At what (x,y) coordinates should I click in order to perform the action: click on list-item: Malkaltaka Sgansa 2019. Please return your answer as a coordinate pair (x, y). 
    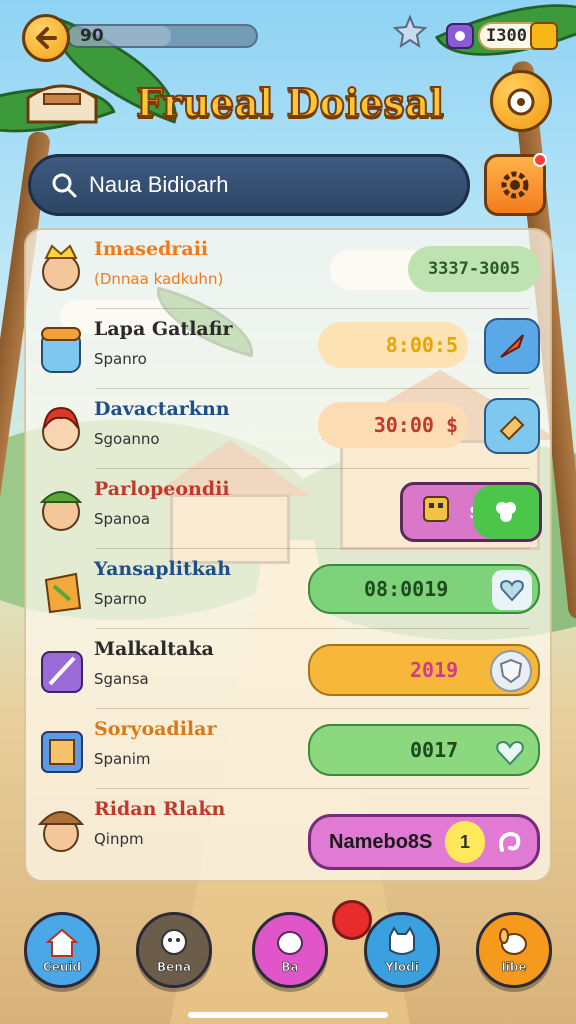
    Looking at the image, I should click on (290, 670).